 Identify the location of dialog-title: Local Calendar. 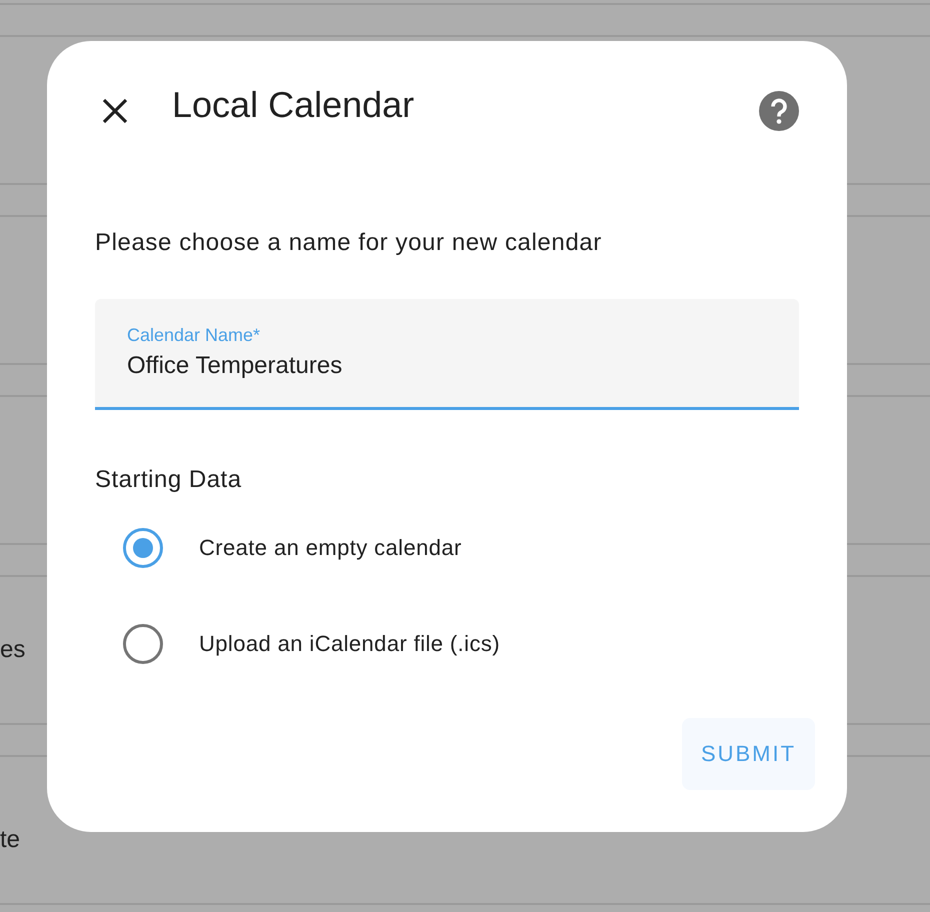
(294, 105).